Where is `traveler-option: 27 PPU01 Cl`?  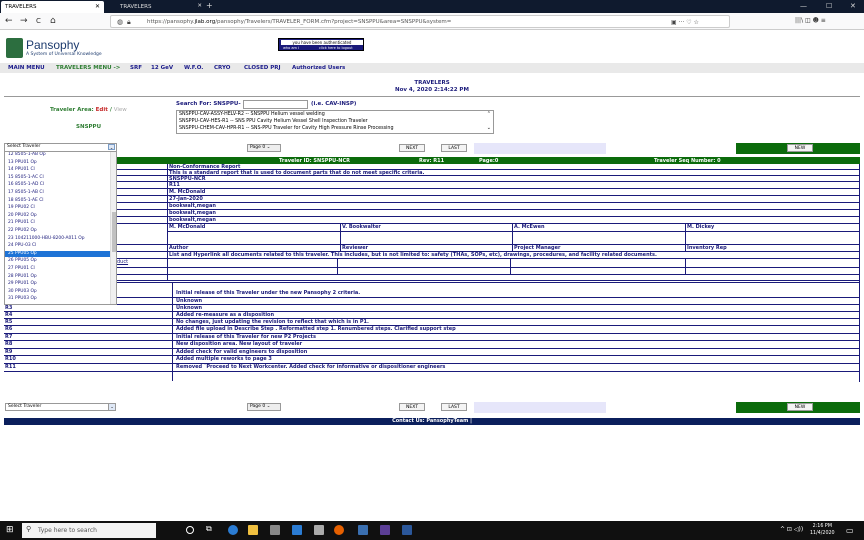 traveler-option: 27 PPU01 Cl is located at coordinates (57, 269).